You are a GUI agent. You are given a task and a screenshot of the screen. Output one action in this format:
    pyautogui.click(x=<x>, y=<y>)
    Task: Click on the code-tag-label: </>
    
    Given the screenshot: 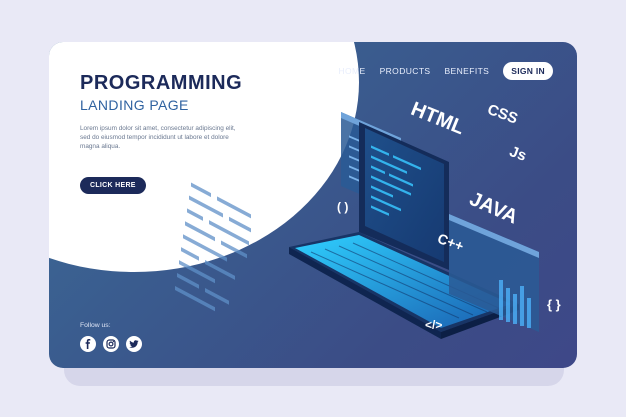 What is the action you would take?
    pyautogui.click(x=434, y=325)
    